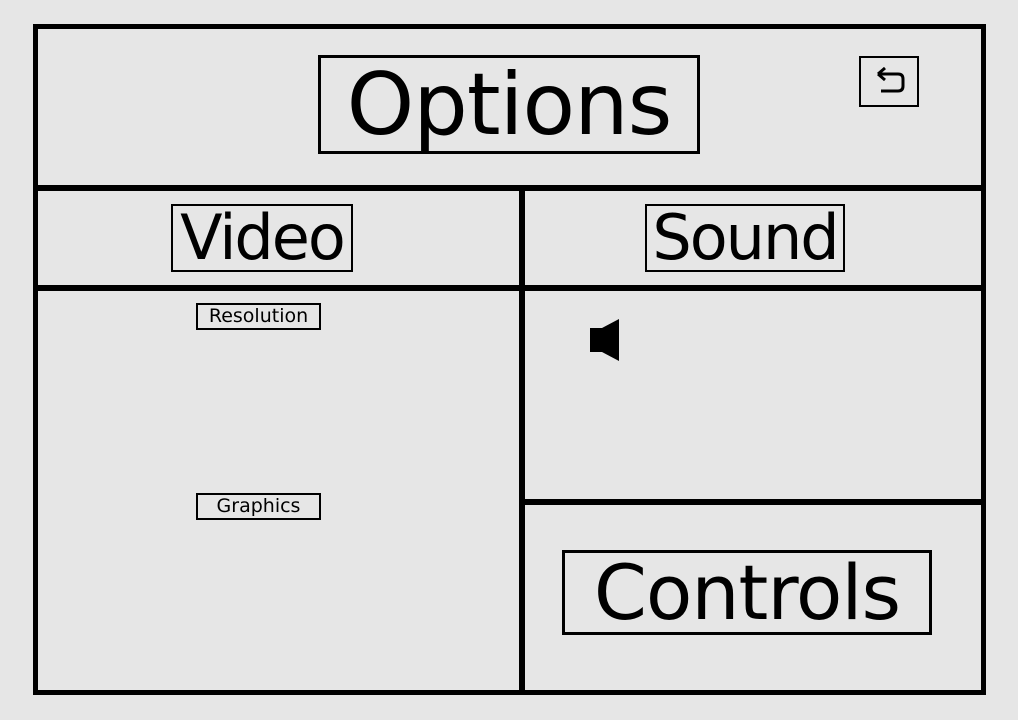 This screenshot has width=1018, height=720. I want to click on resolution-button: Resolution, so click(258, 316).